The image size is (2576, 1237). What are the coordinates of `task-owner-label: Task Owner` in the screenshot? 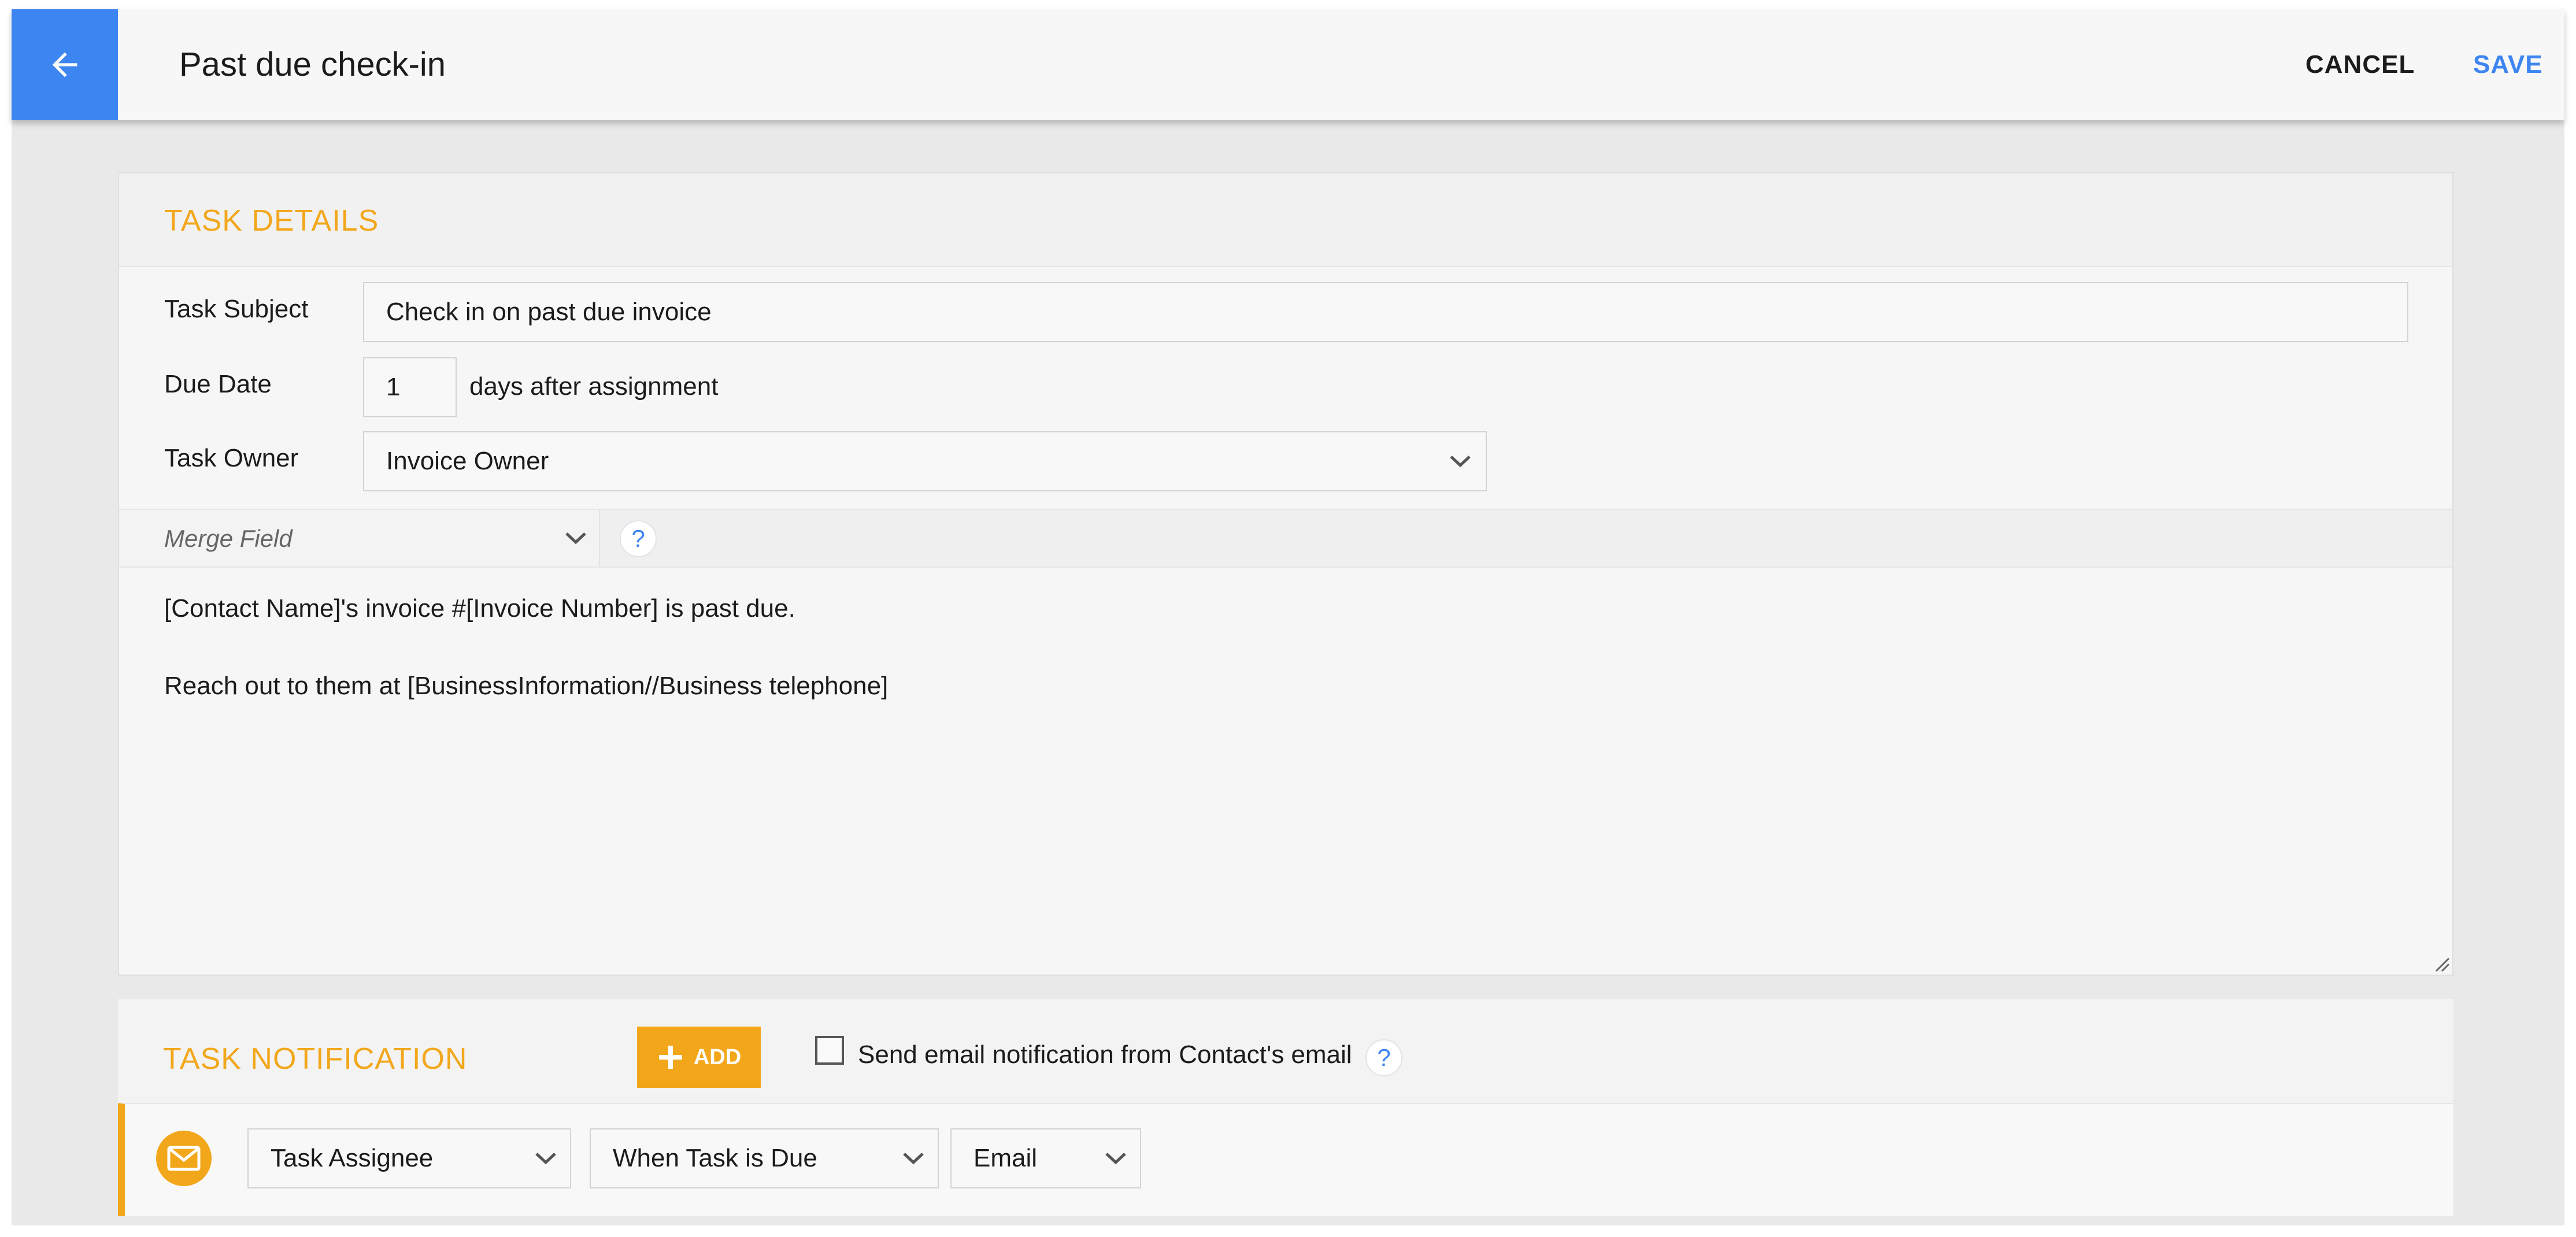 It's located at (232, 458).